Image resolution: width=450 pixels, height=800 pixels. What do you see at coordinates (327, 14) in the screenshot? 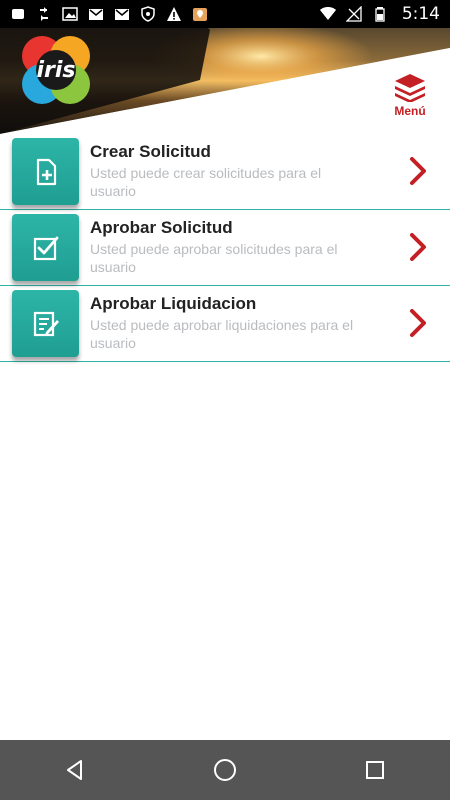
I see `wifi-icon` at bounding box center [327, 14].